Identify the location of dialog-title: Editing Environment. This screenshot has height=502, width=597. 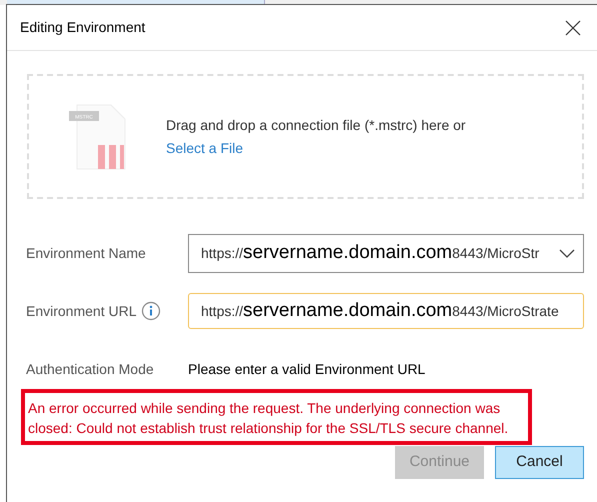
(83, 27).